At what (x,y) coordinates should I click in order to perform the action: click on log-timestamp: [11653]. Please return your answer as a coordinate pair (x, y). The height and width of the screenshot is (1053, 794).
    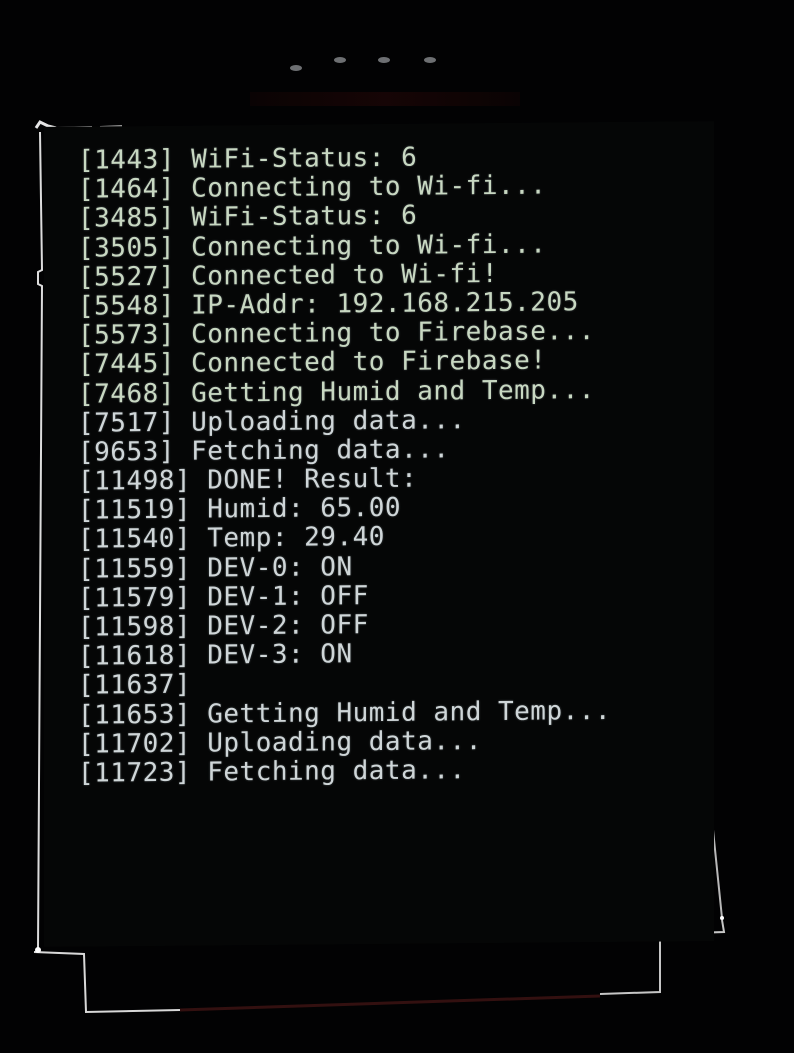
    Looking at the image, I should click on (135, 715).